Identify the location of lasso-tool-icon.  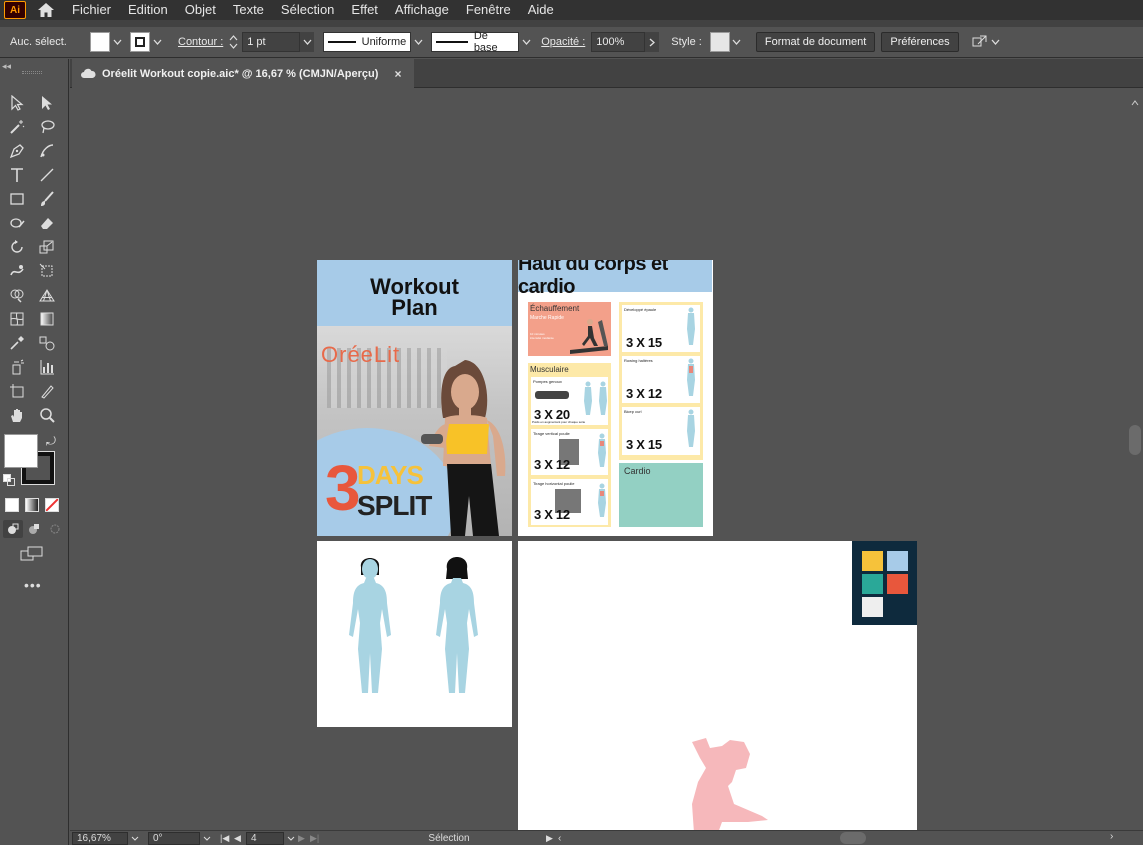
(47, 127).